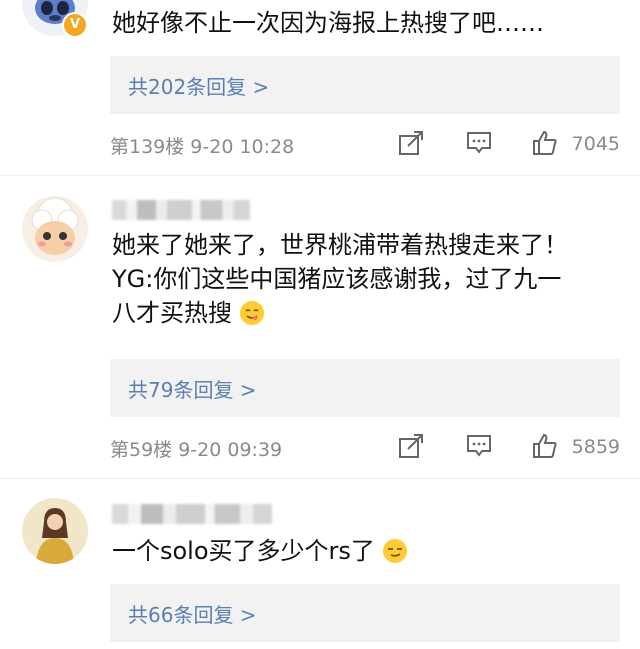 This screenshot has height=649, width=640. What do you see at coordinates (75, 25) in the screenshot?
I see `verified-badge-icon: V` at bounding box center [75, 25].